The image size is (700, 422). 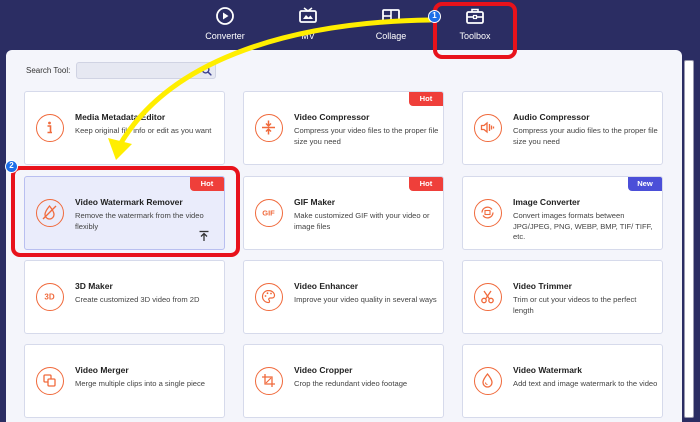 What do you see at coordinates (11, 166) in the screenshot?
I see `step-2-badge: 2` at bounding box center [11, 166].